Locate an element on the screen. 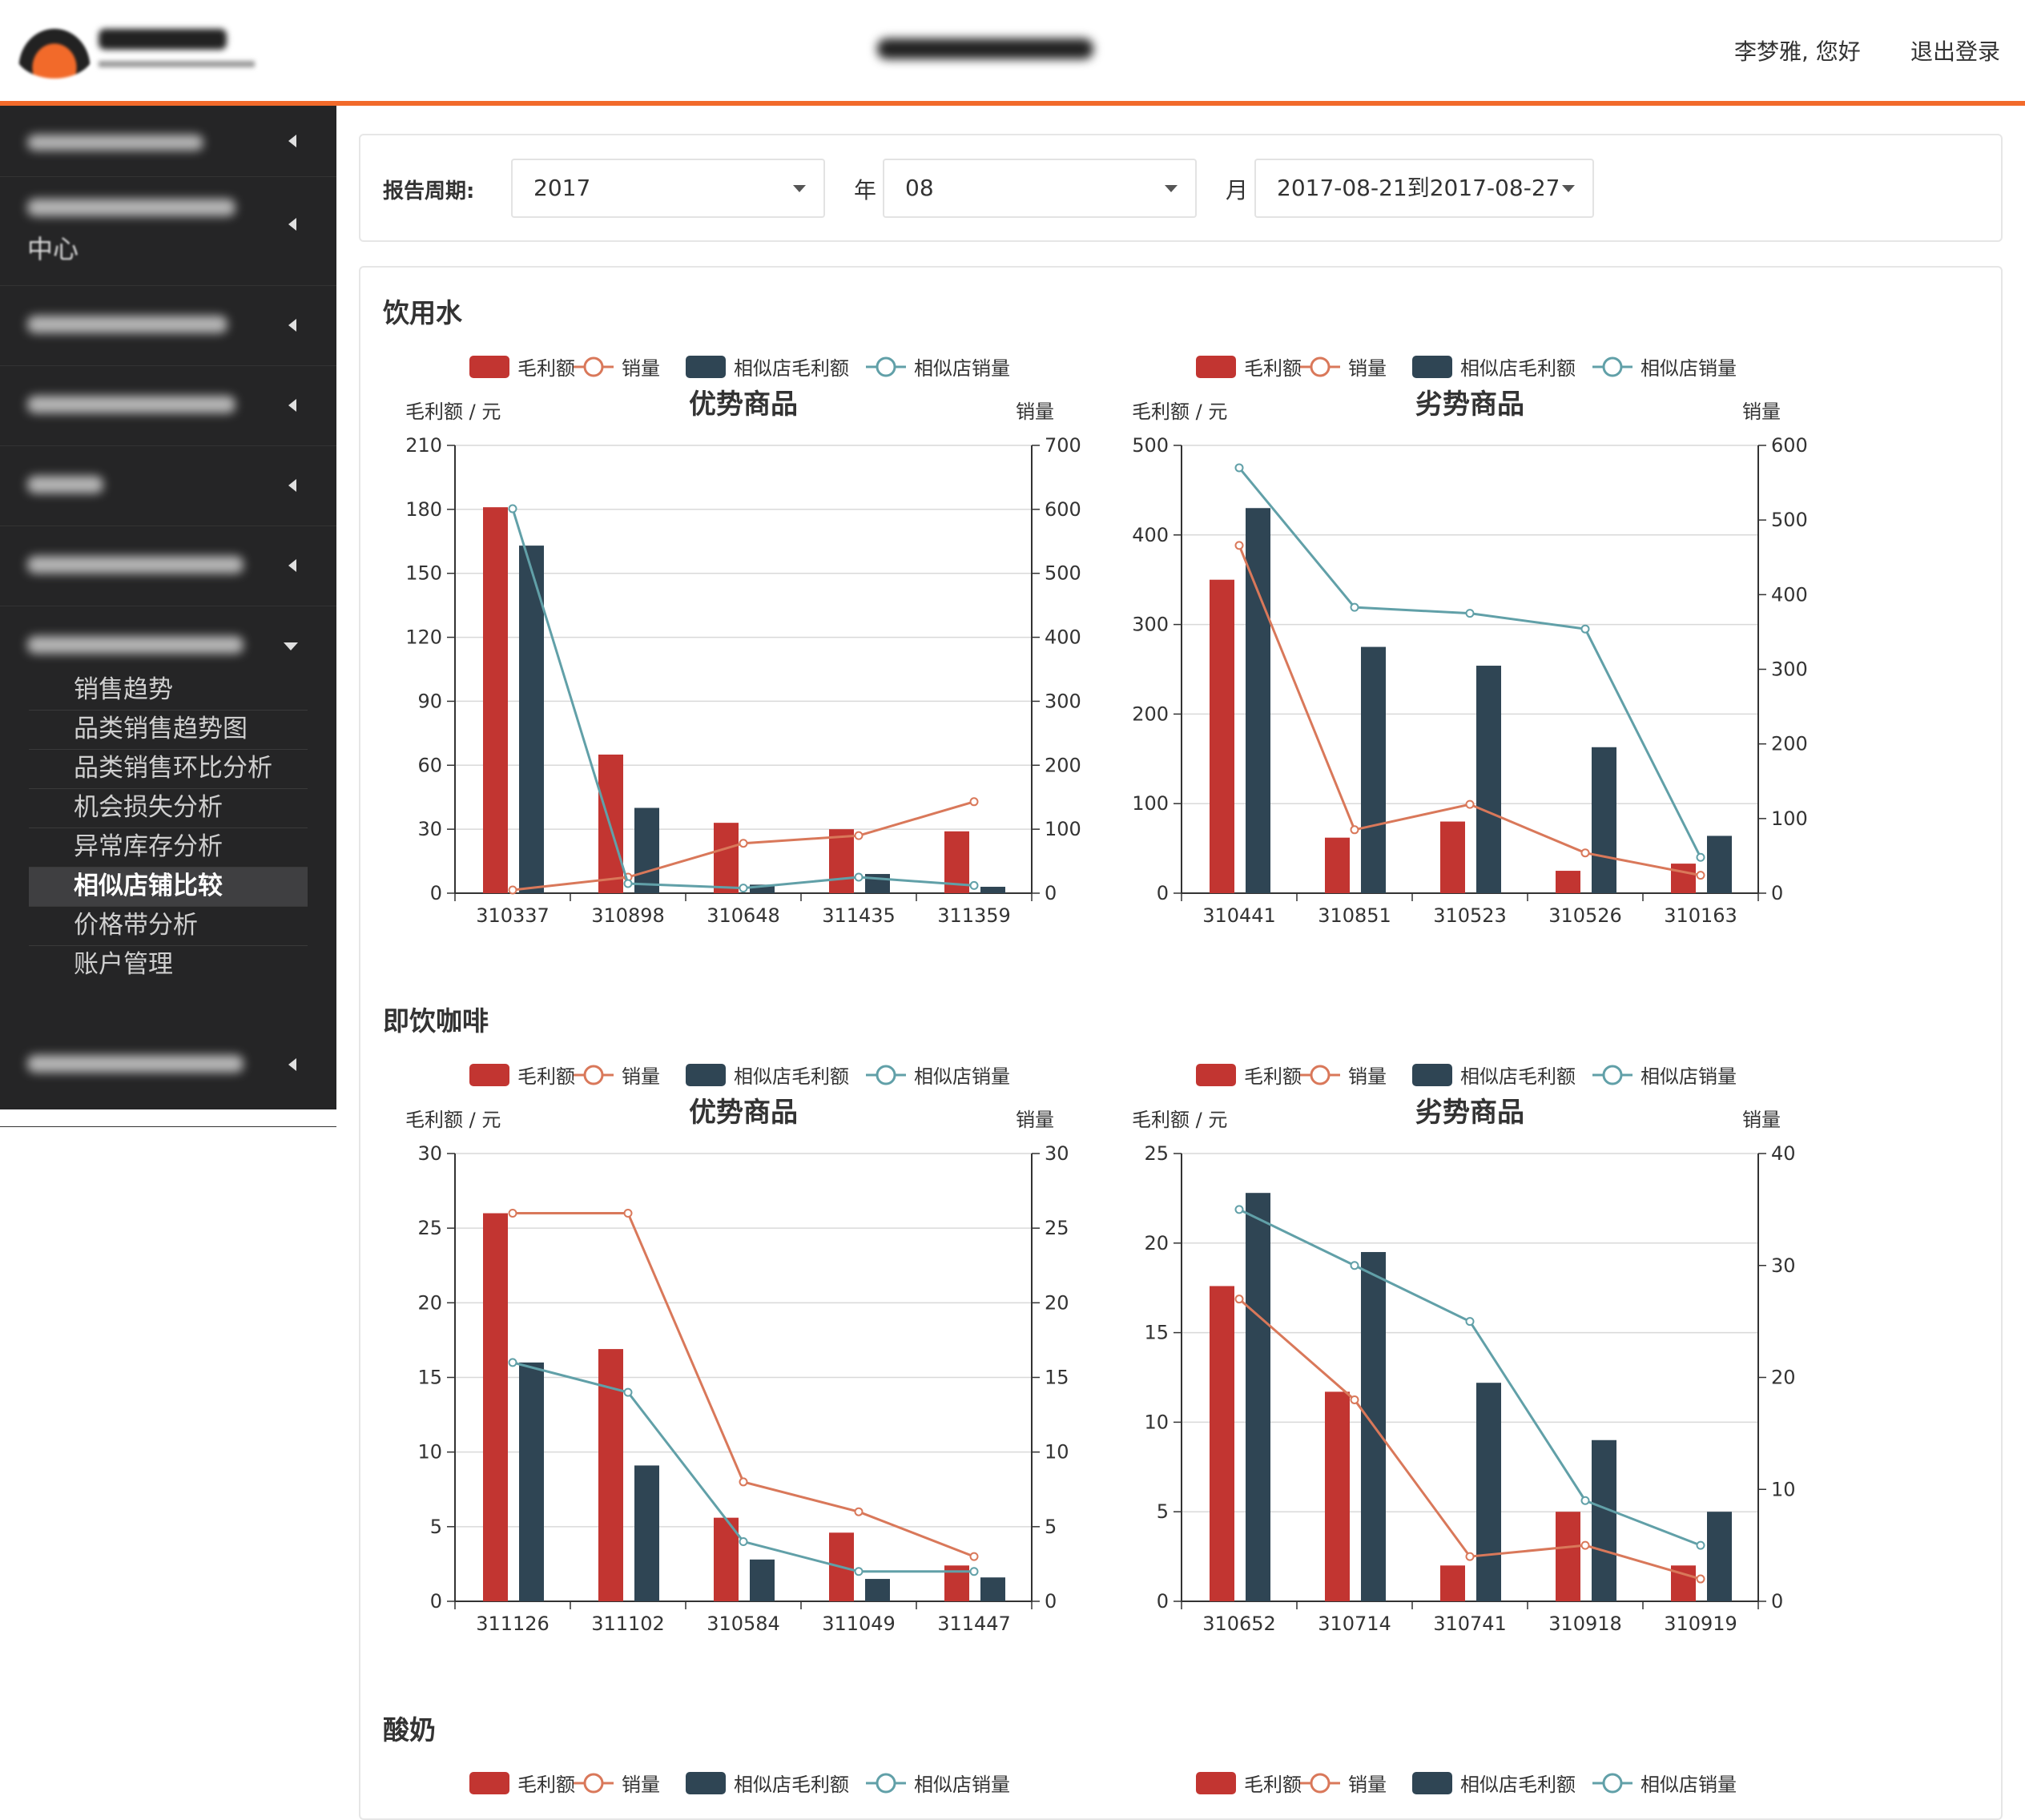 The width and height of the screenshot is (2025, 1820). brand-logo is located at coordinates (134, 52).